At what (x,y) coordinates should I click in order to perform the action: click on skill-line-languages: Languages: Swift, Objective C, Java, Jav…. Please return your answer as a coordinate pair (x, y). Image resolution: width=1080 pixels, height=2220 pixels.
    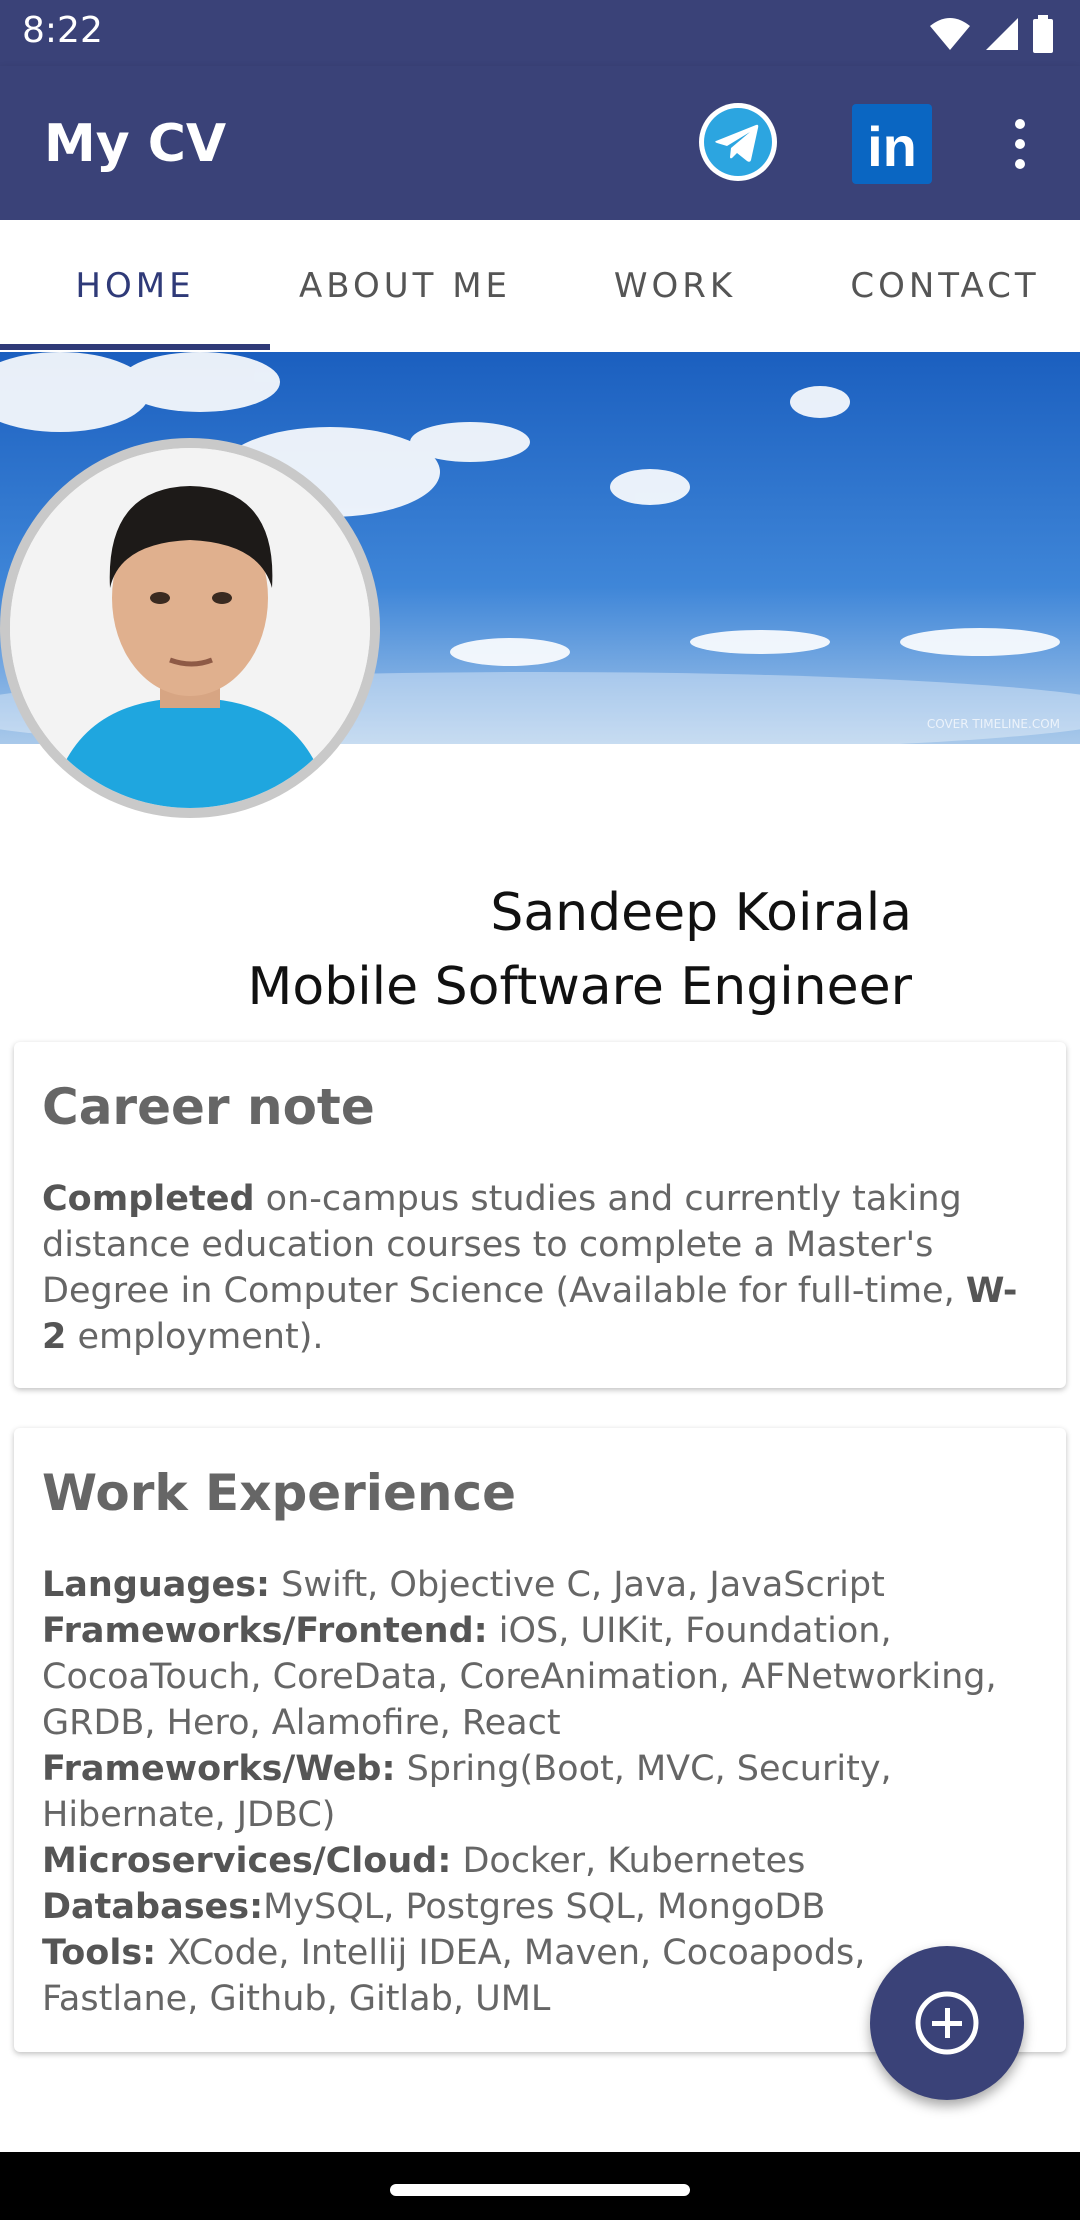
    Looking at the image, I should click on (534, 1585).